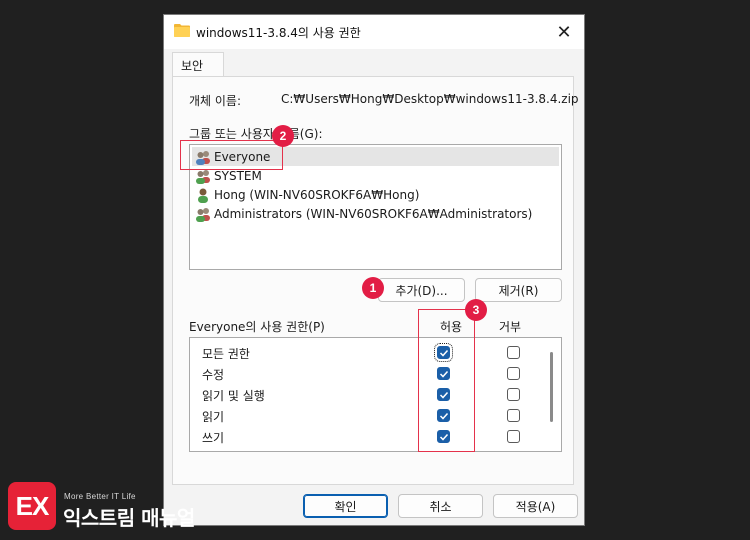 The height and width of the screenshot is (540, 750). I want to click on permissions-list: 모든 권한 수정 읽기 및 실행 읽기 쓰기, so click(375, 394).